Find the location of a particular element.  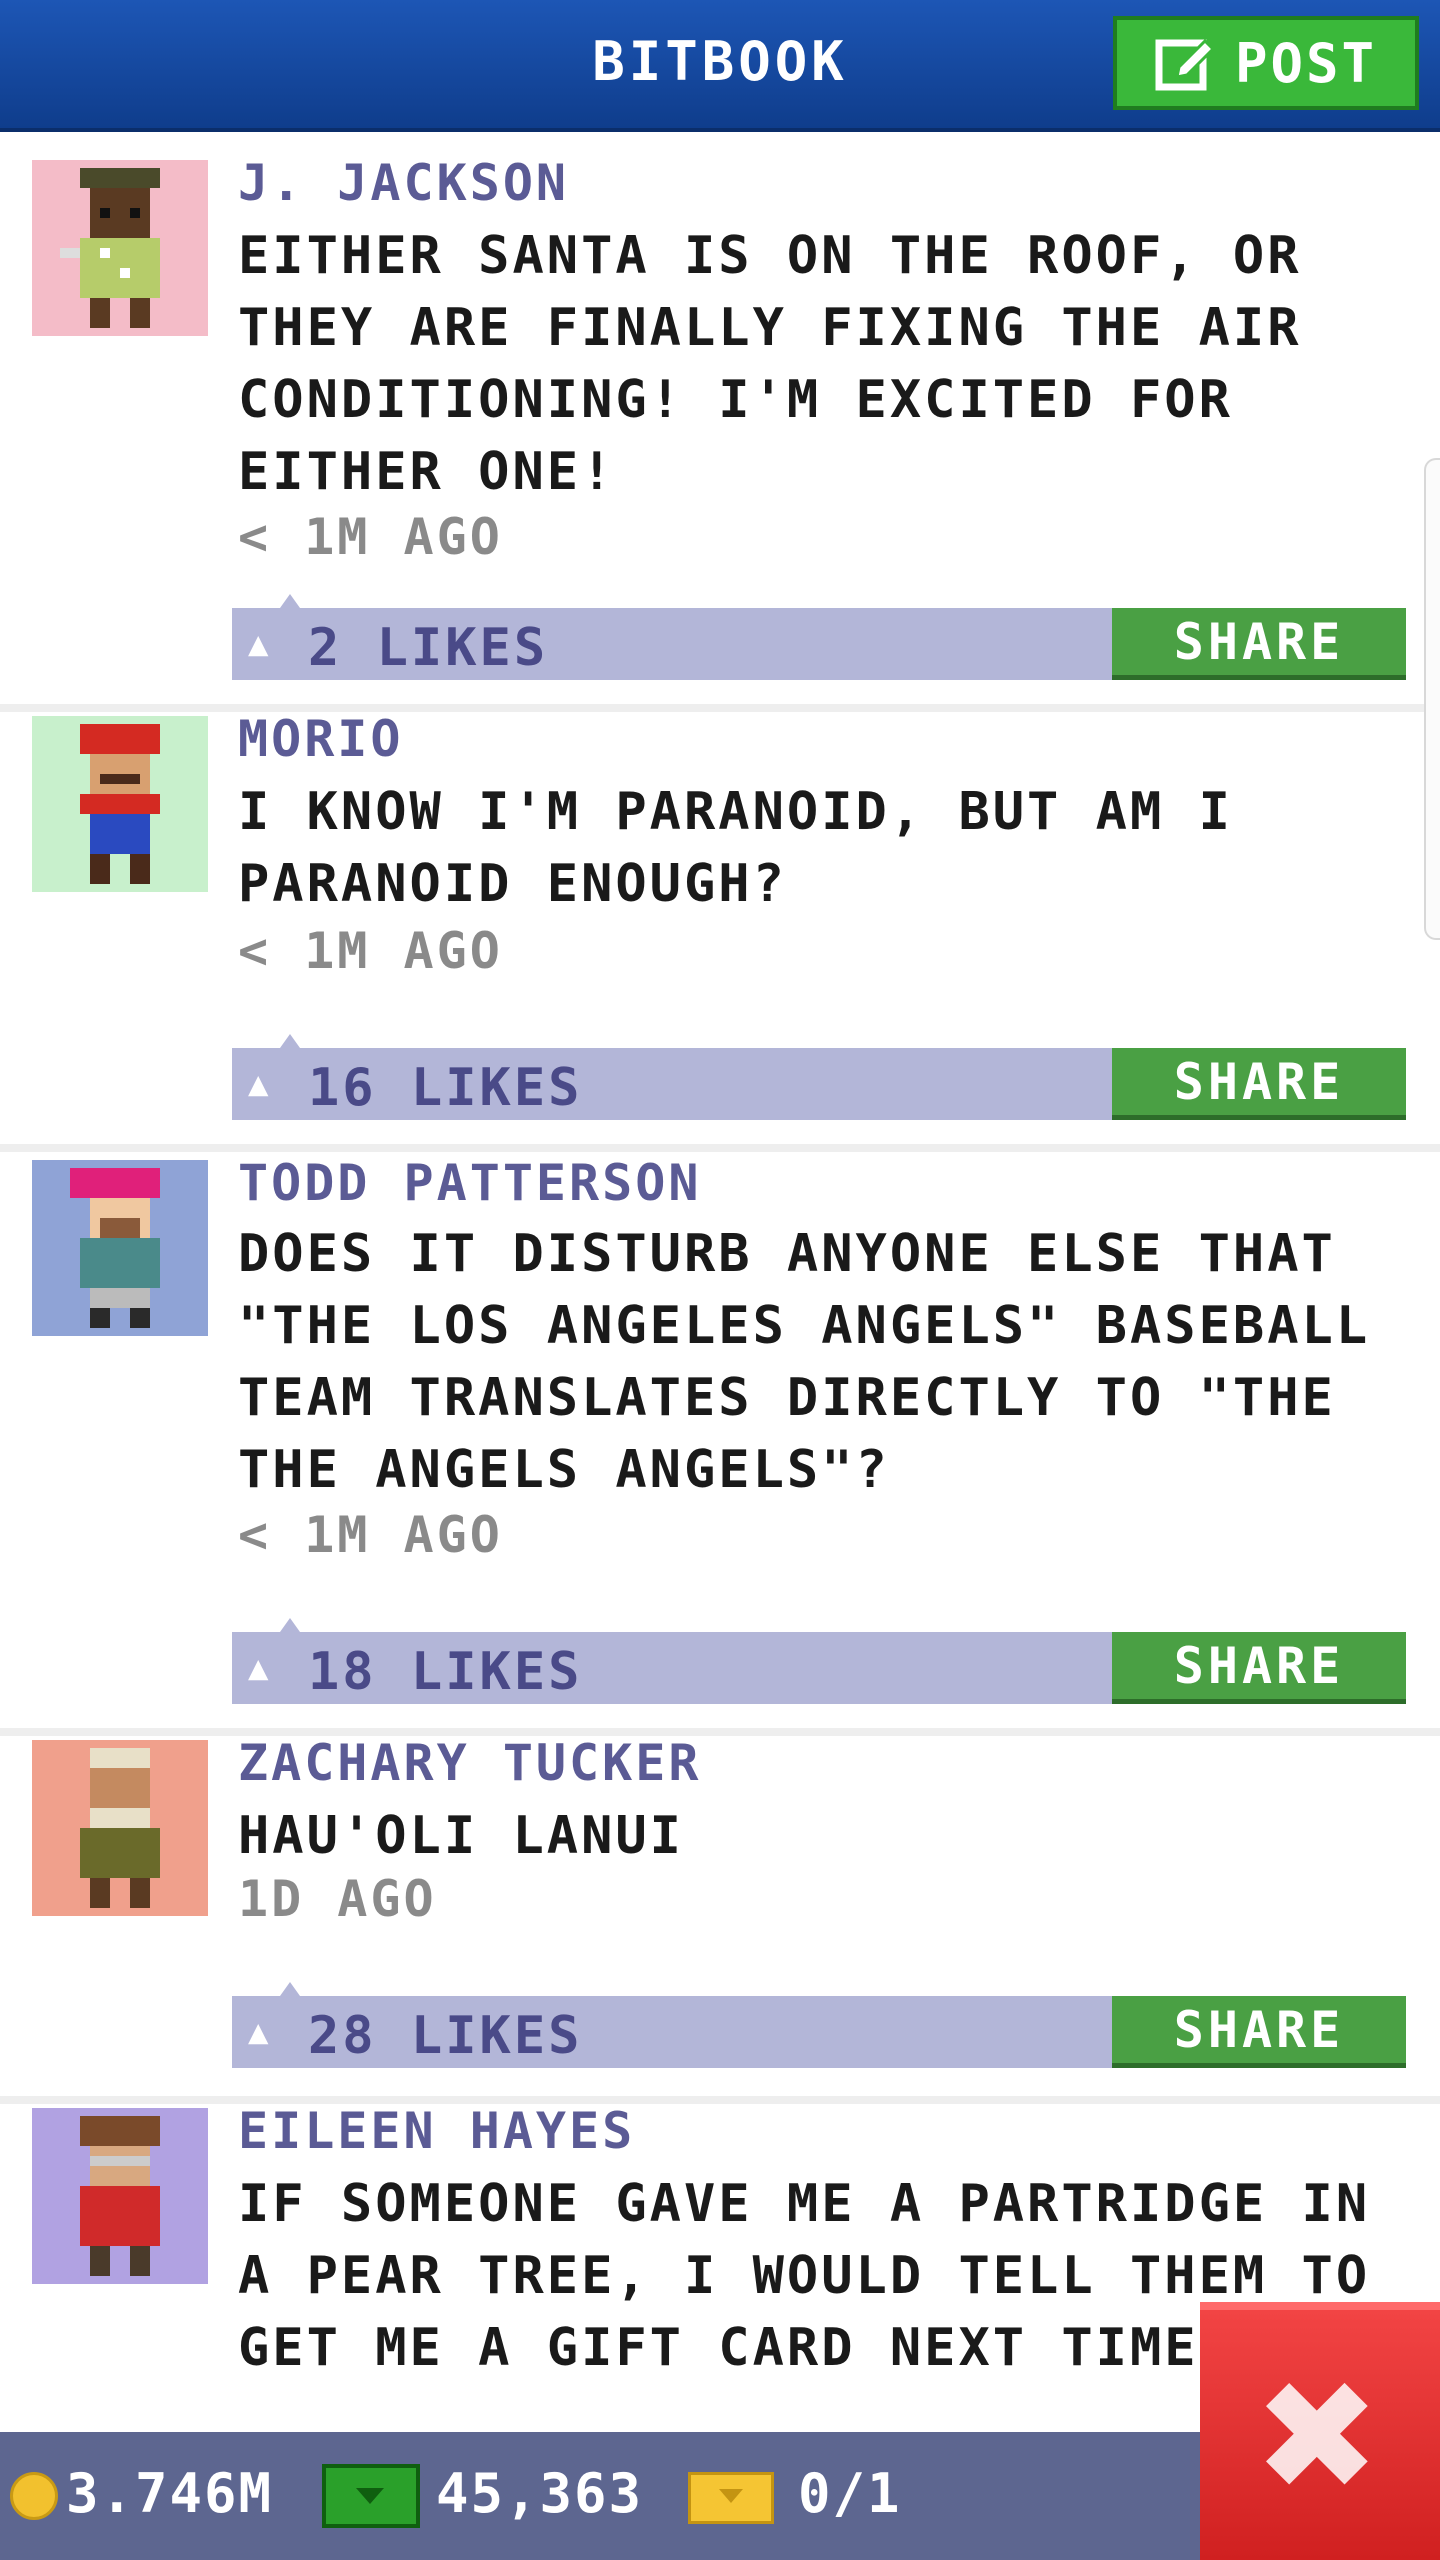

post-author: J. JACKSON is located at coordinates (403, 183).